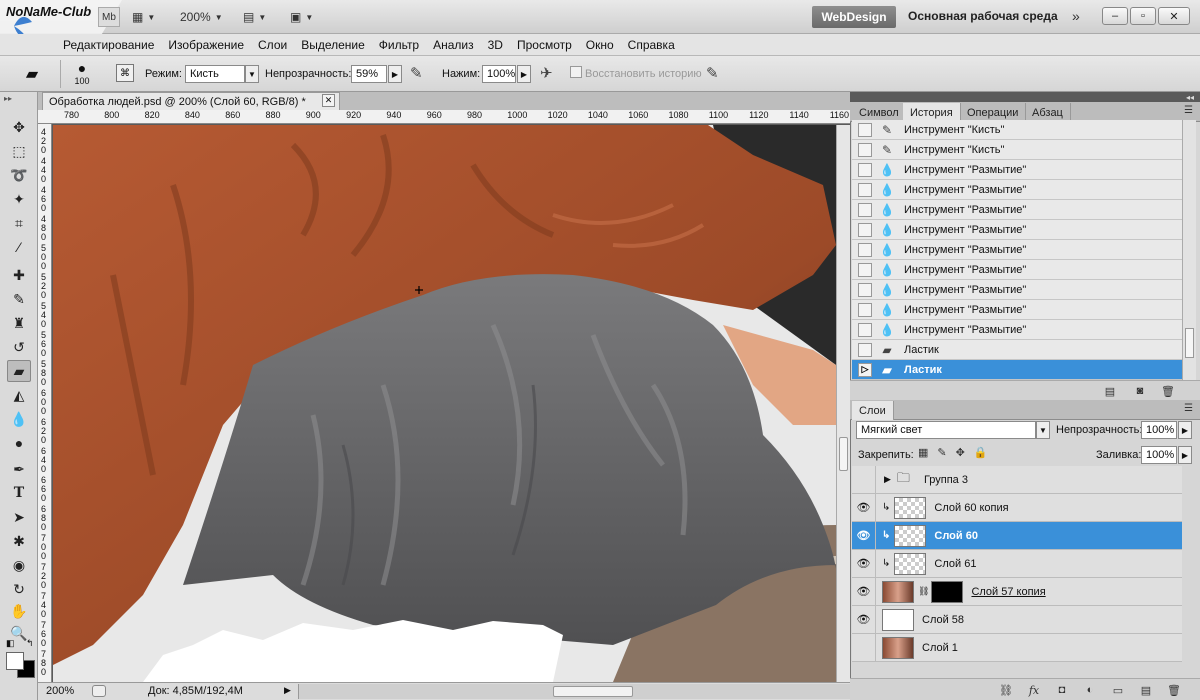 The width and height of the screenshot is (1200, 700). I want to click on layer-style-icon: fx, so click(1034, 690).